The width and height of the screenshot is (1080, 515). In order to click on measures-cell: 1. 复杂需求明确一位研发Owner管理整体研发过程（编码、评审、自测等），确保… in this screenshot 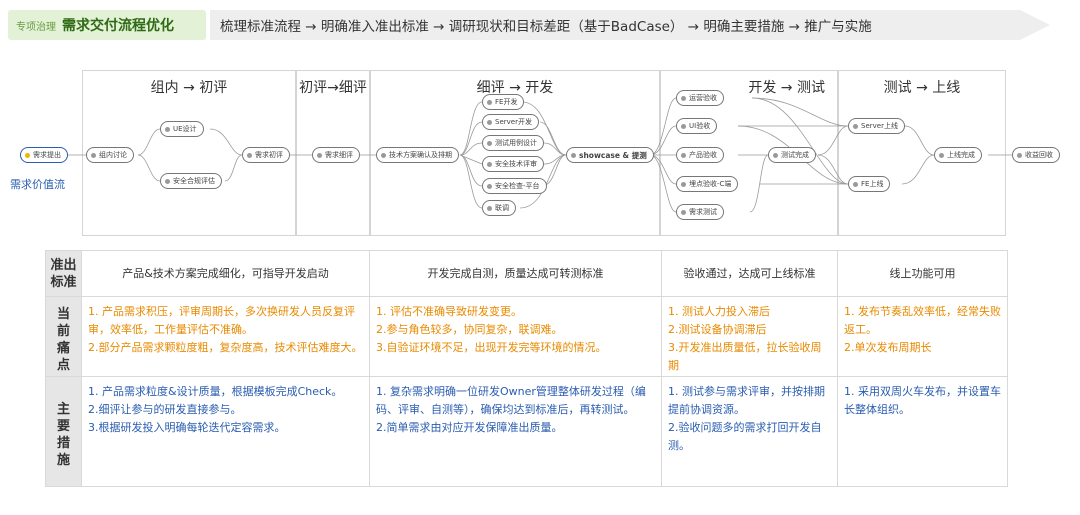, I will do `click(515, 431)`.